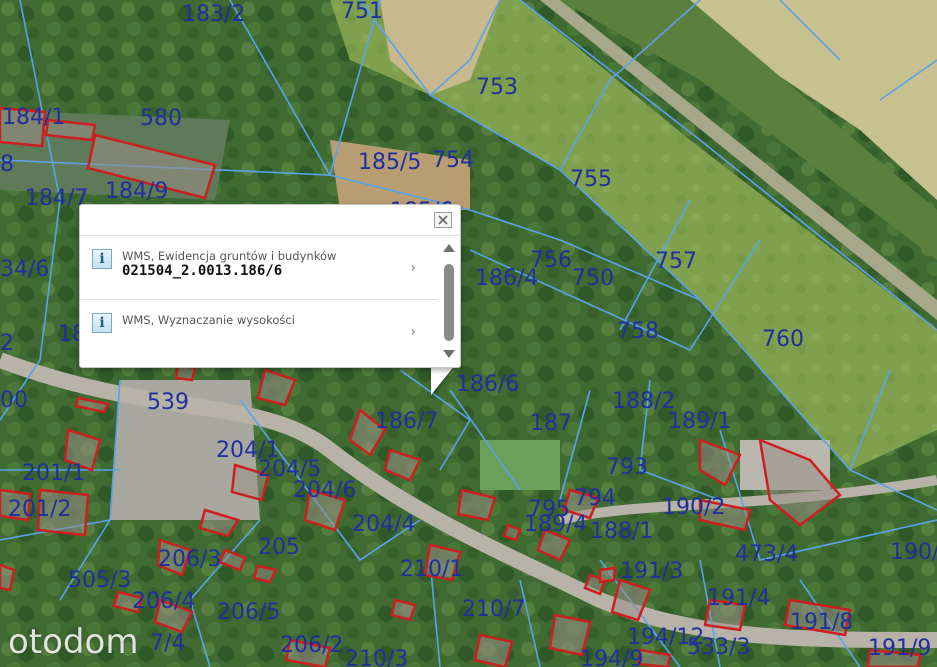 Image resolution: width=937 pixels, height=667 pixels. What do you see at coordinates (406, 421) in the screenshot?
I see `parcel-label: 186/7` at bounding box center [406, 421].